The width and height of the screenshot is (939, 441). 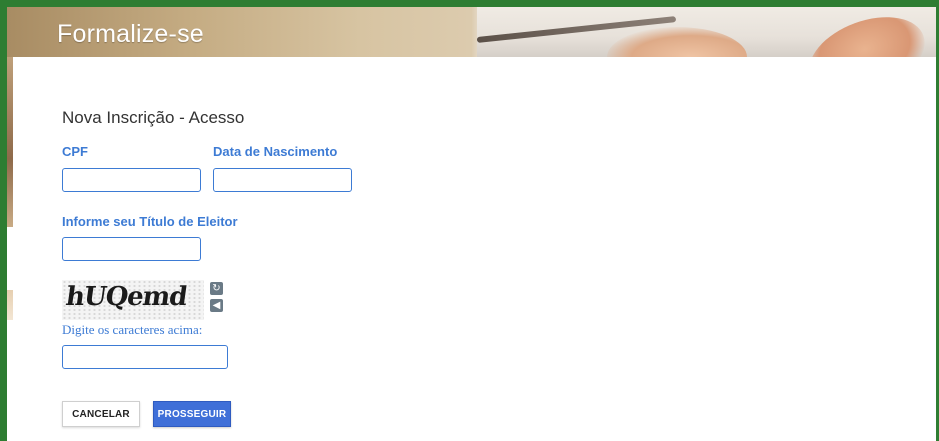 What do you see at coordinates (216, 288) in the screenshot?
I see `refresh-icon: ↻` at bounding box center [216, 288].